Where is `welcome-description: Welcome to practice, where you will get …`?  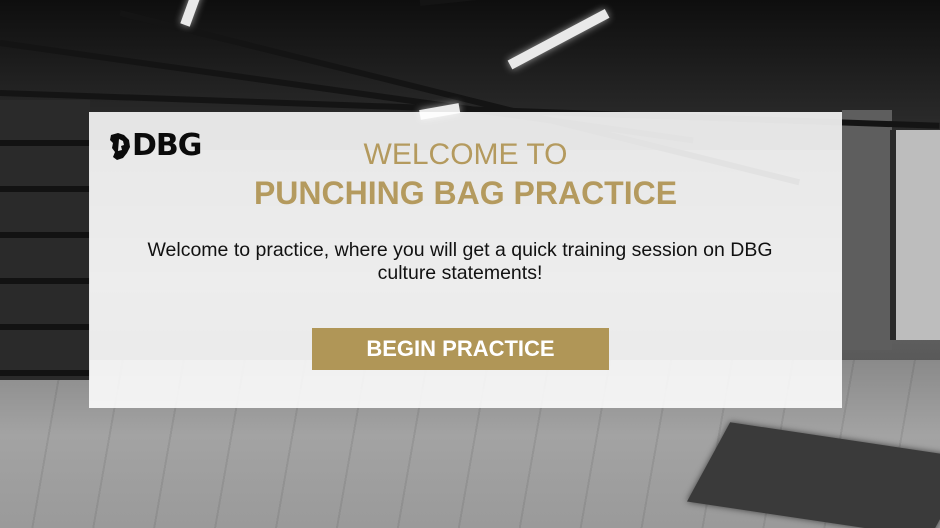 welcome-description: Welcome to practice, where you will get … is located at coordinates (460, 261).